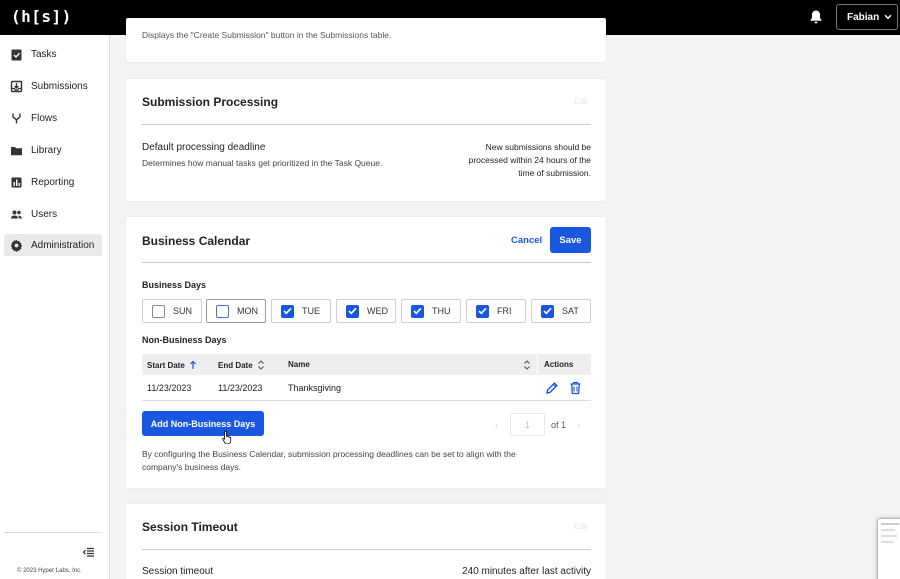 The image size is (900, 579). What do you see at coordinates (16, 54) in the screenshot?
I see `clipboard-check-icon` at bounding box center [16, 54].